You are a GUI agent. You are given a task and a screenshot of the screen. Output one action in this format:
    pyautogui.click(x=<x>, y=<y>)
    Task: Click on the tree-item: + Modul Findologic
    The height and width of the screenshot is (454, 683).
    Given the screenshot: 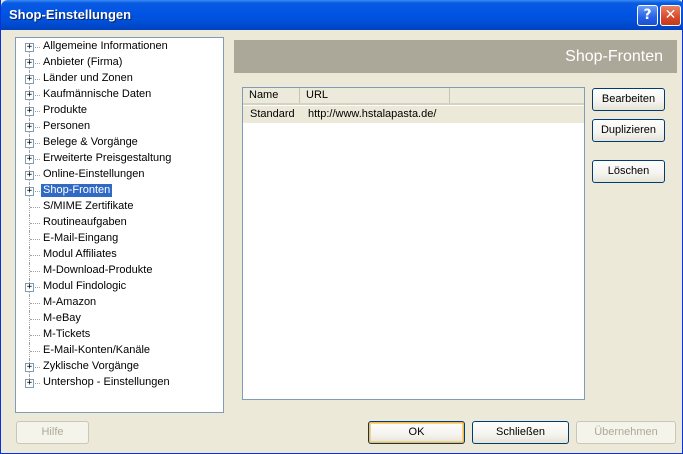 What is the action you would take?
    pyautogui.click(x=119, y=287)
    